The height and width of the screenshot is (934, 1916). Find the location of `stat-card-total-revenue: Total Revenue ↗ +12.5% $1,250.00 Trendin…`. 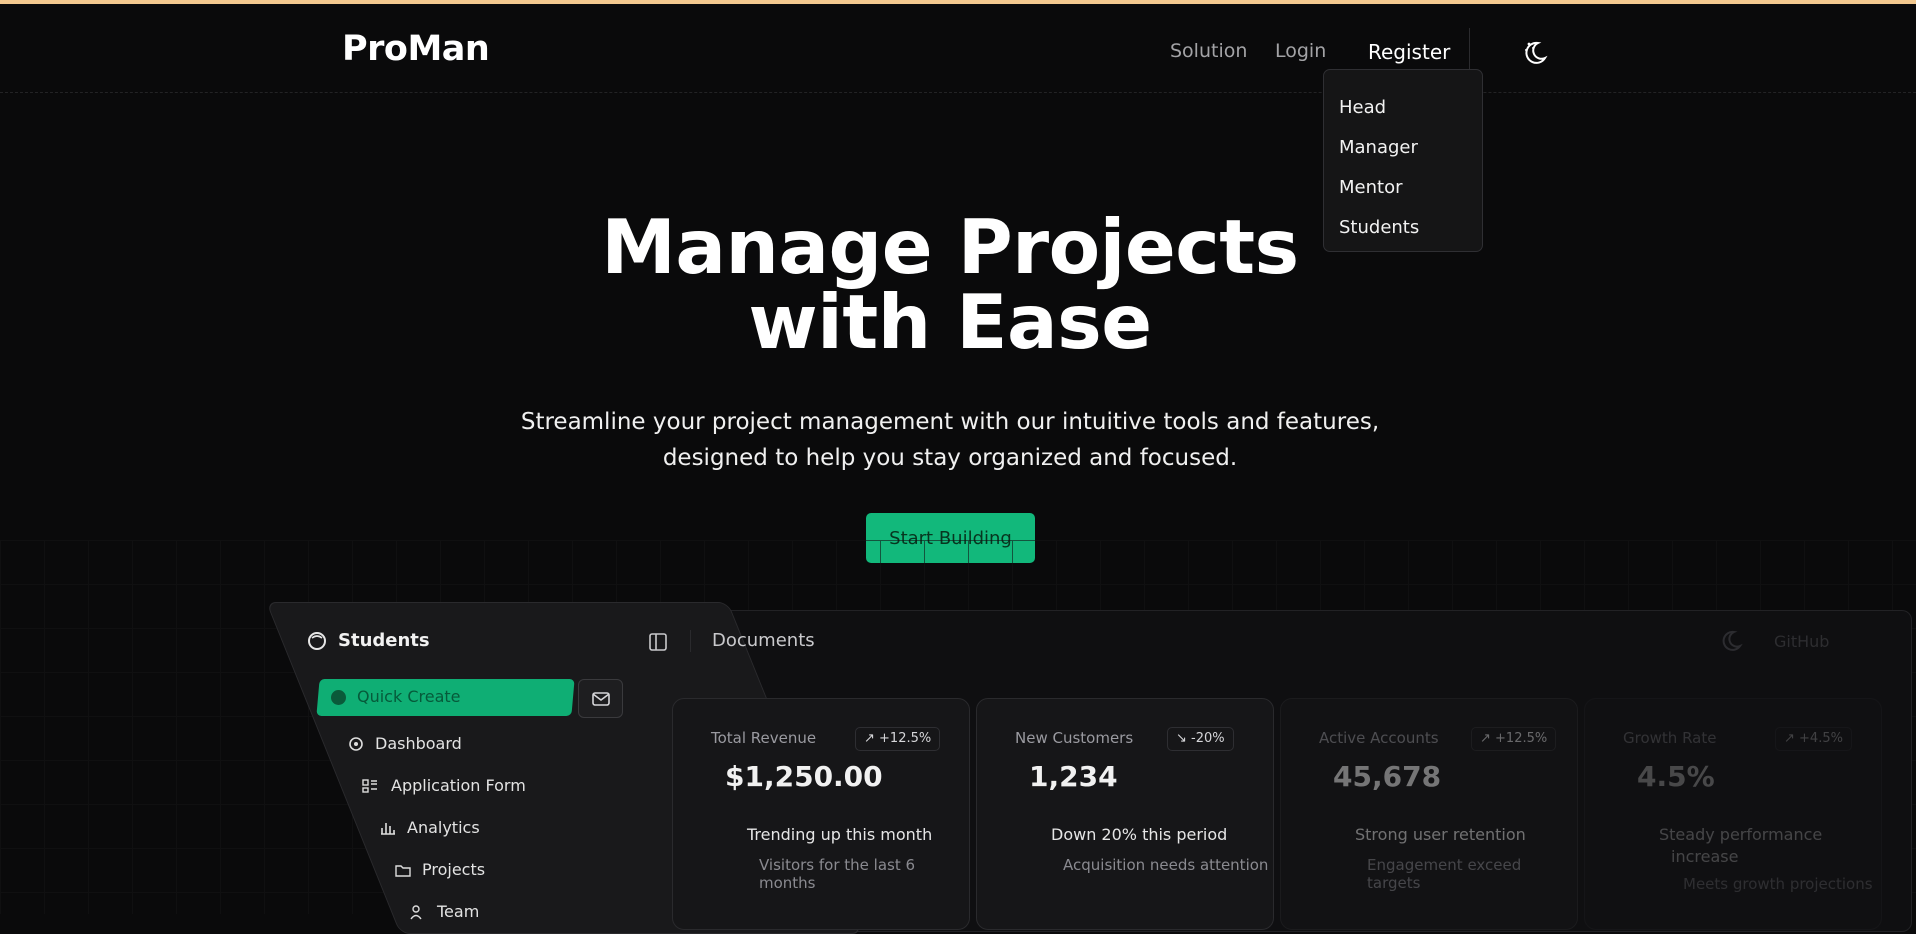

stat-card-total-revenue: Total Revenue ↗ +12.5% $1,250.00 Trendin… is located at coordinates (821, 814).